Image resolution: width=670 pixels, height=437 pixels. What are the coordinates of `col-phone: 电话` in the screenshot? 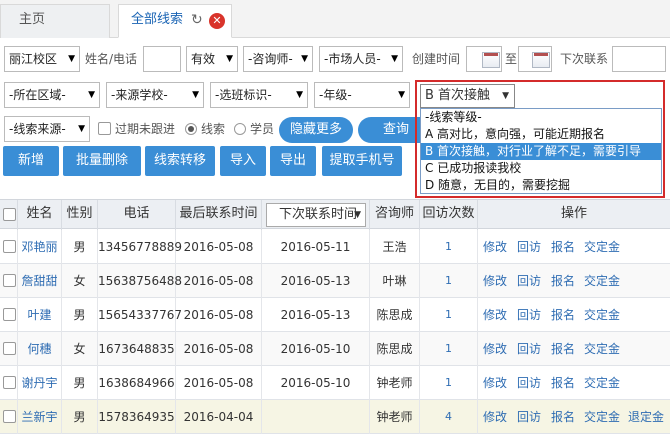 It's located at (137, 215).